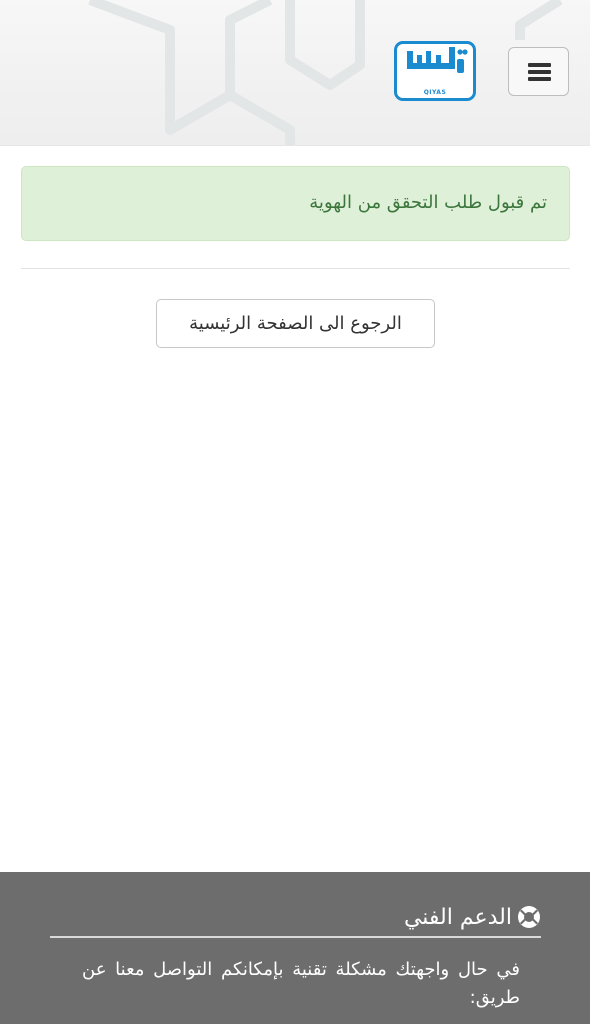 The height and width of the screenshot is (1024, 590). I want to click on content-divider, so click(295, 268).